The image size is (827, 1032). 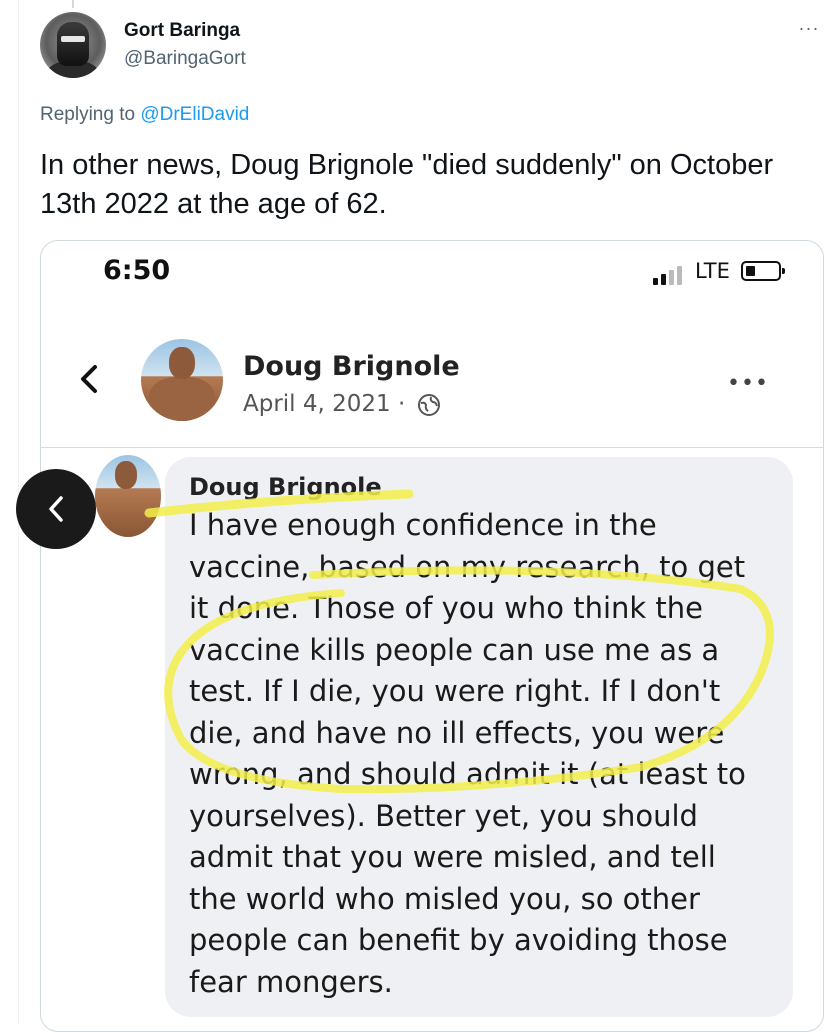 I want to click on chevron-left-icon, so click(x=56, y=509).